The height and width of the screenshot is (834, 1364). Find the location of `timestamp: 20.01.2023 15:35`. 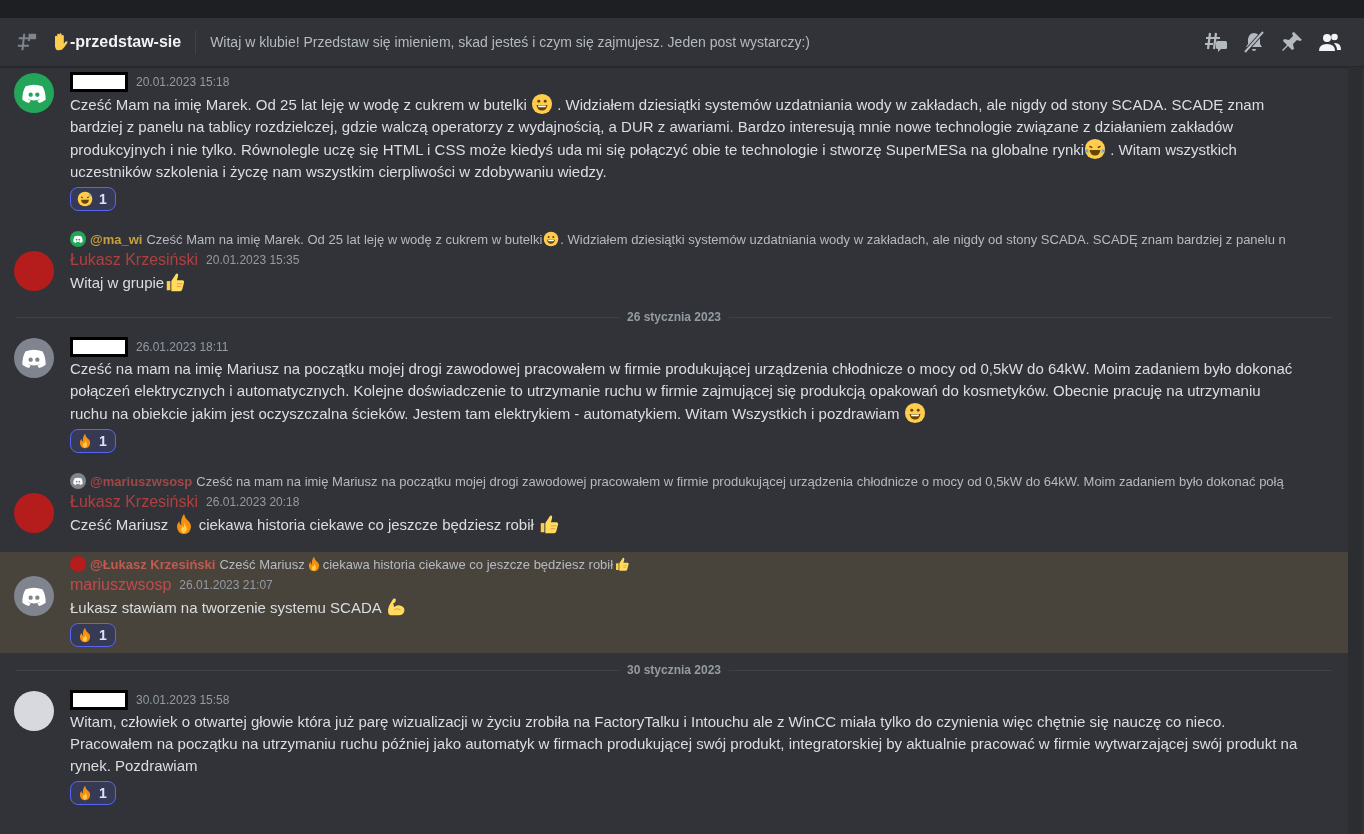

timestamp: 20.01.2023 15:35 is located at coordinates (253, 260).